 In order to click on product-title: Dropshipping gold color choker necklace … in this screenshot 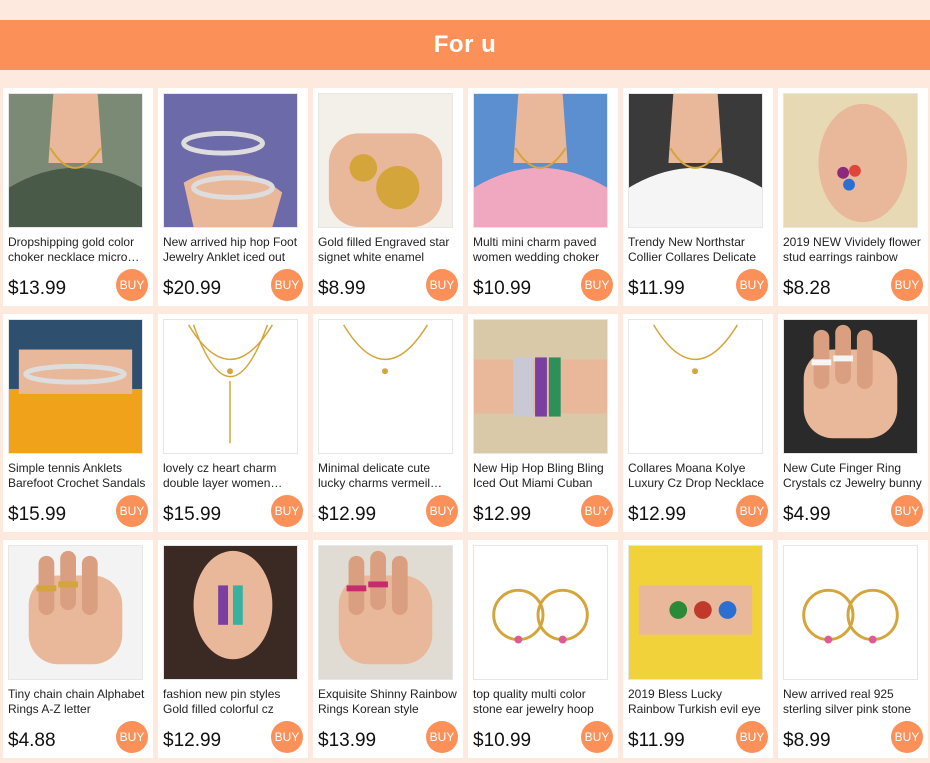, I will do `click(78, 250)`.